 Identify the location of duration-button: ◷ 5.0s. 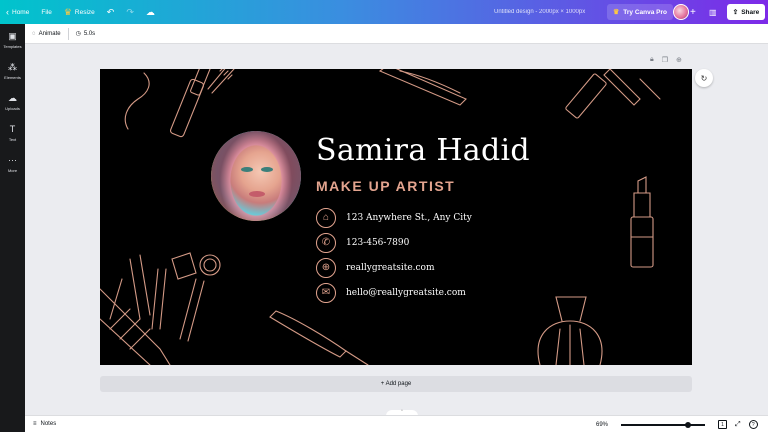
(86, 34).